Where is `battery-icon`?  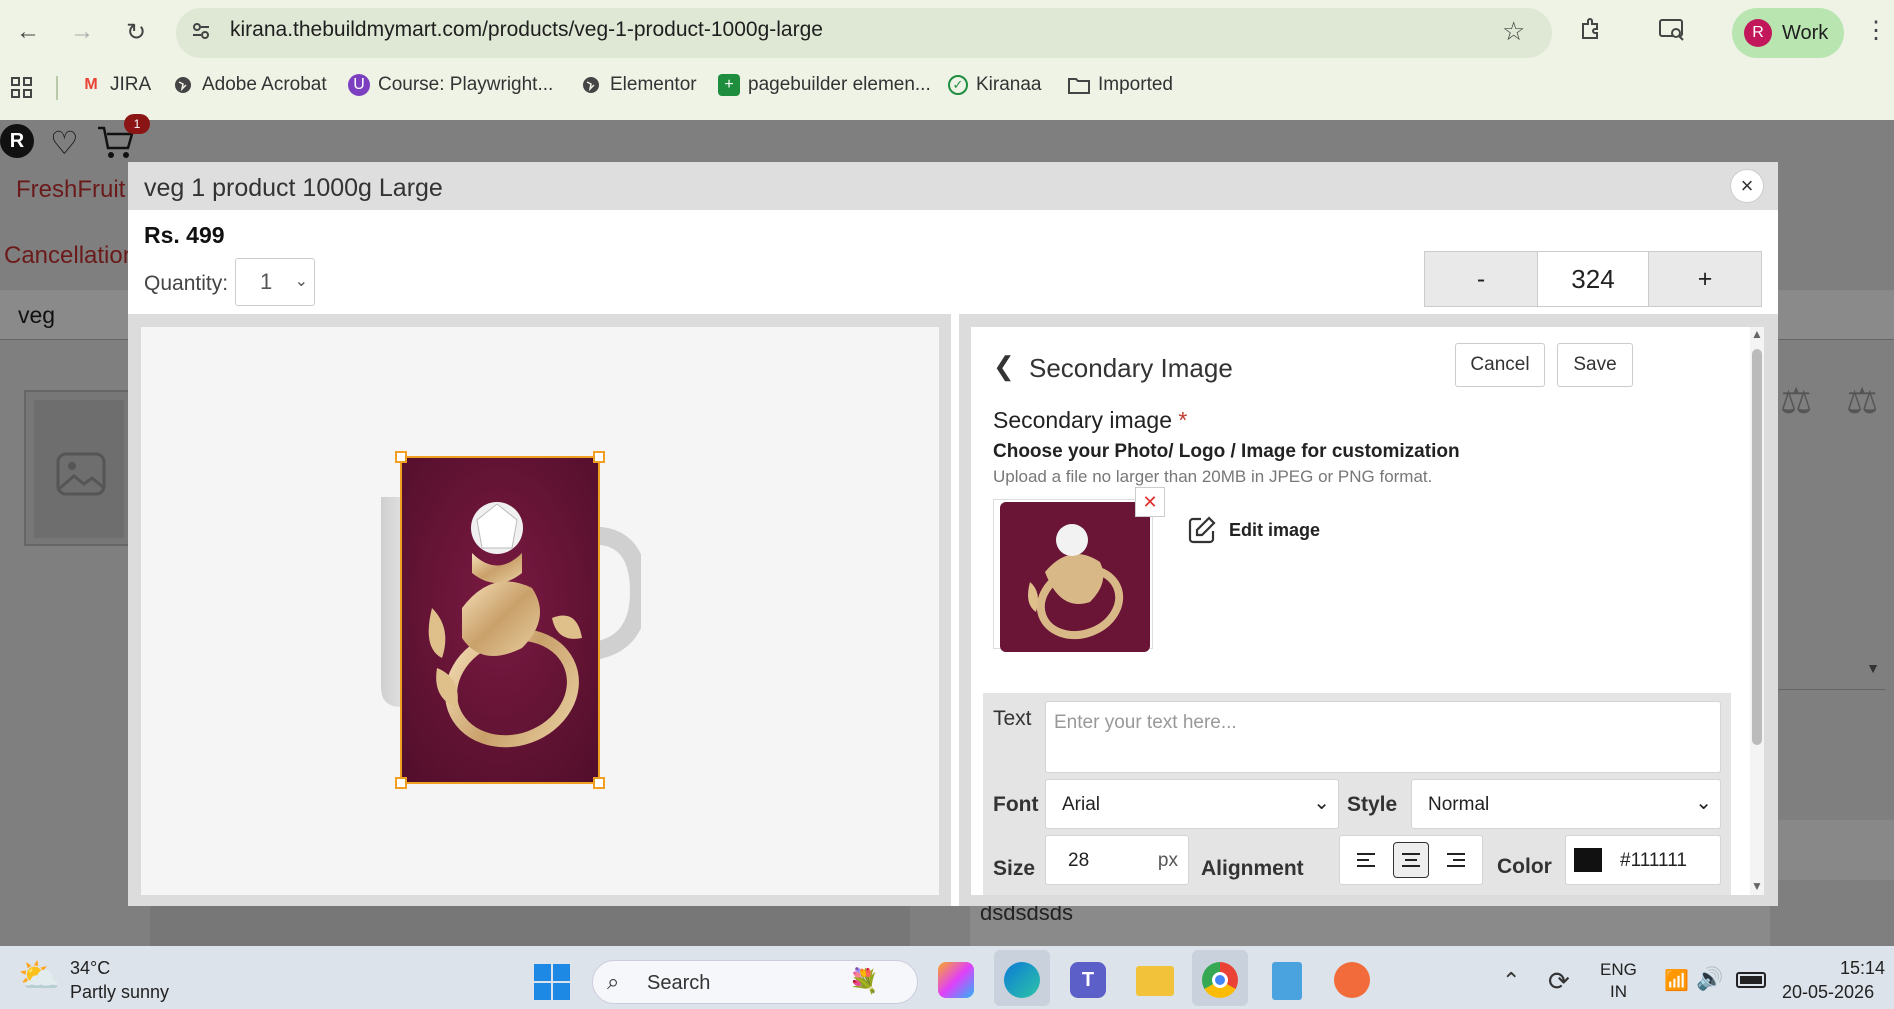
battery-icon is located at coordinates (1751, 980).